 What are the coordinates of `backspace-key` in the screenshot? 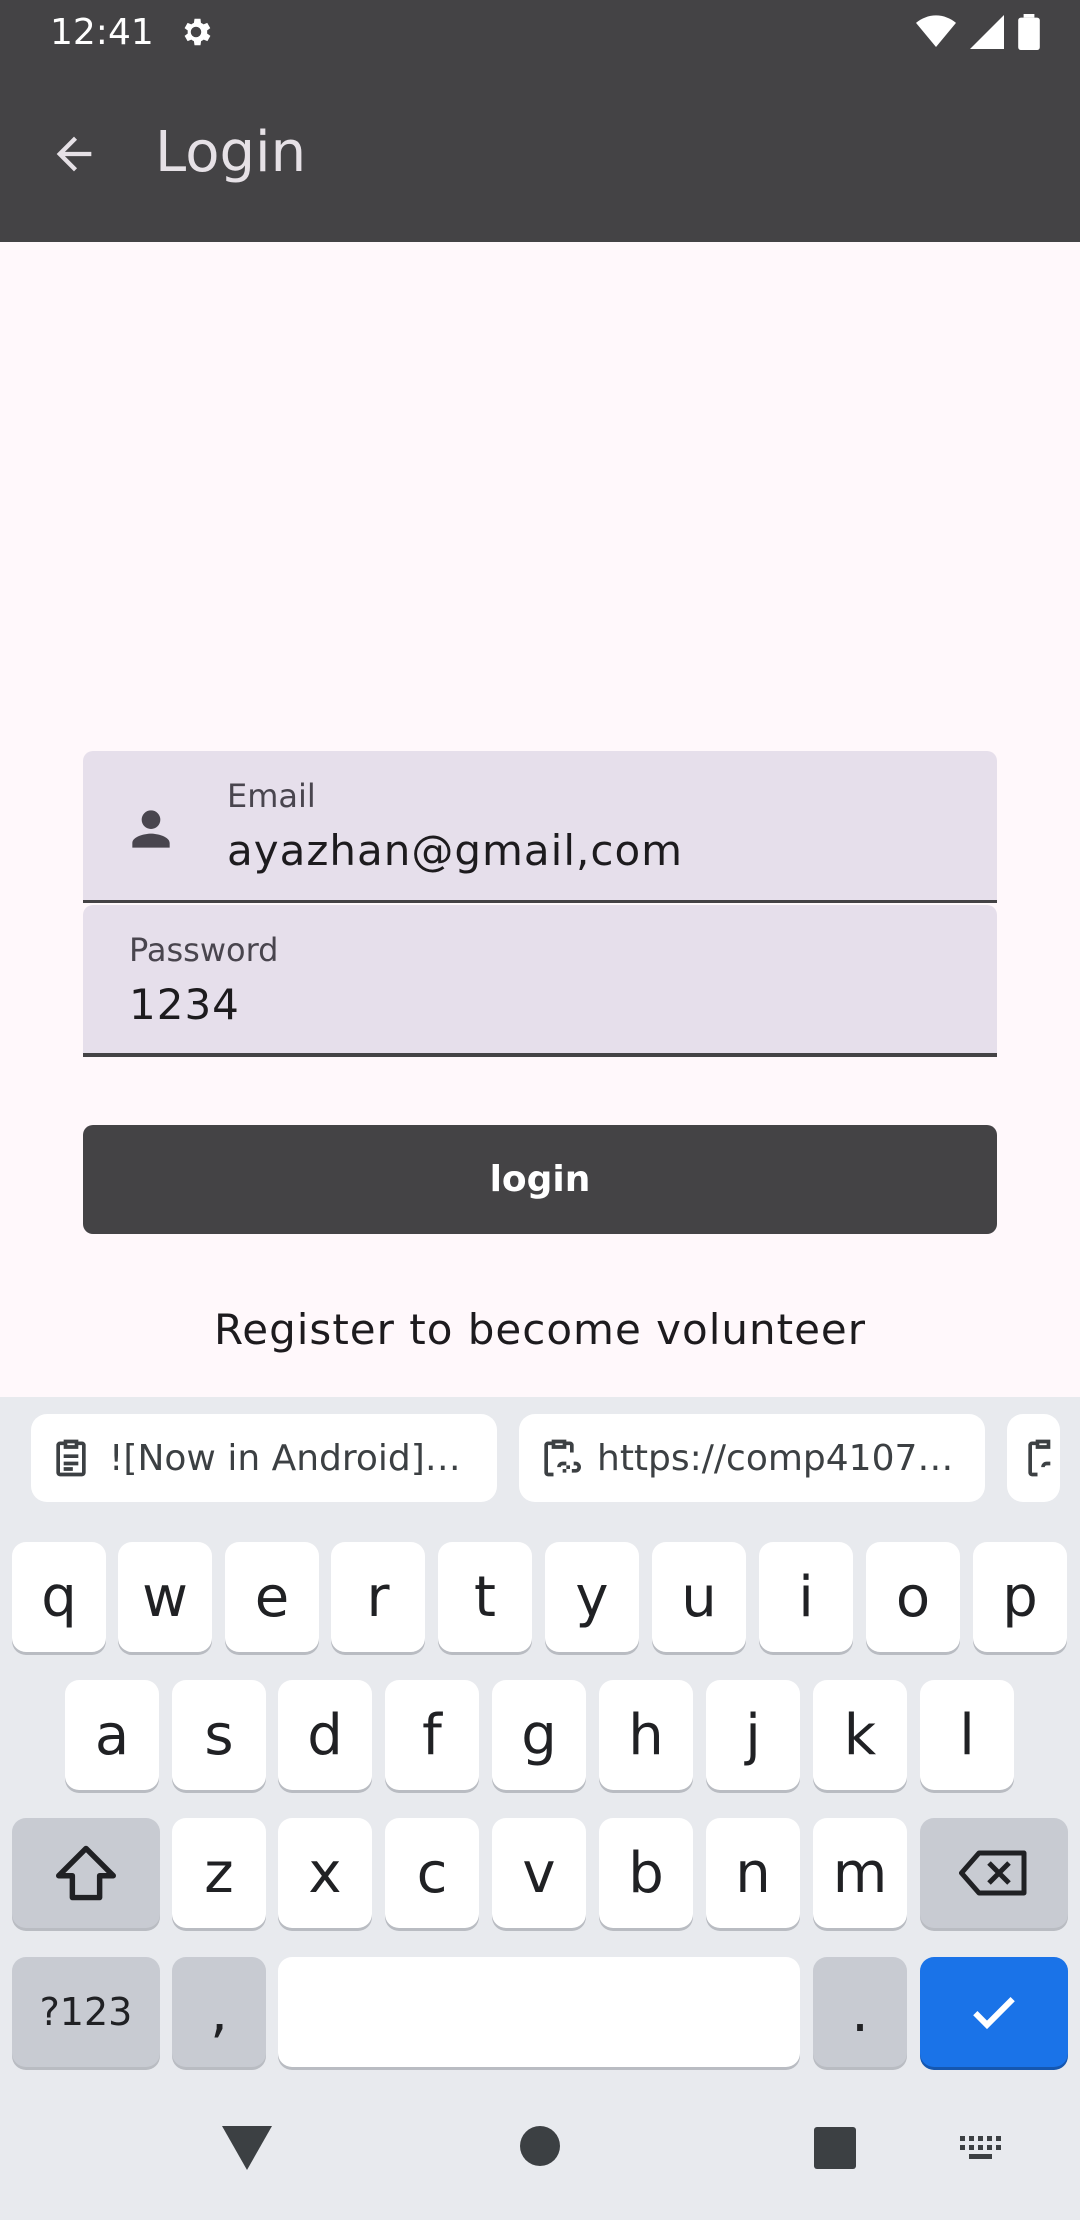 It's located at (994, 1873).